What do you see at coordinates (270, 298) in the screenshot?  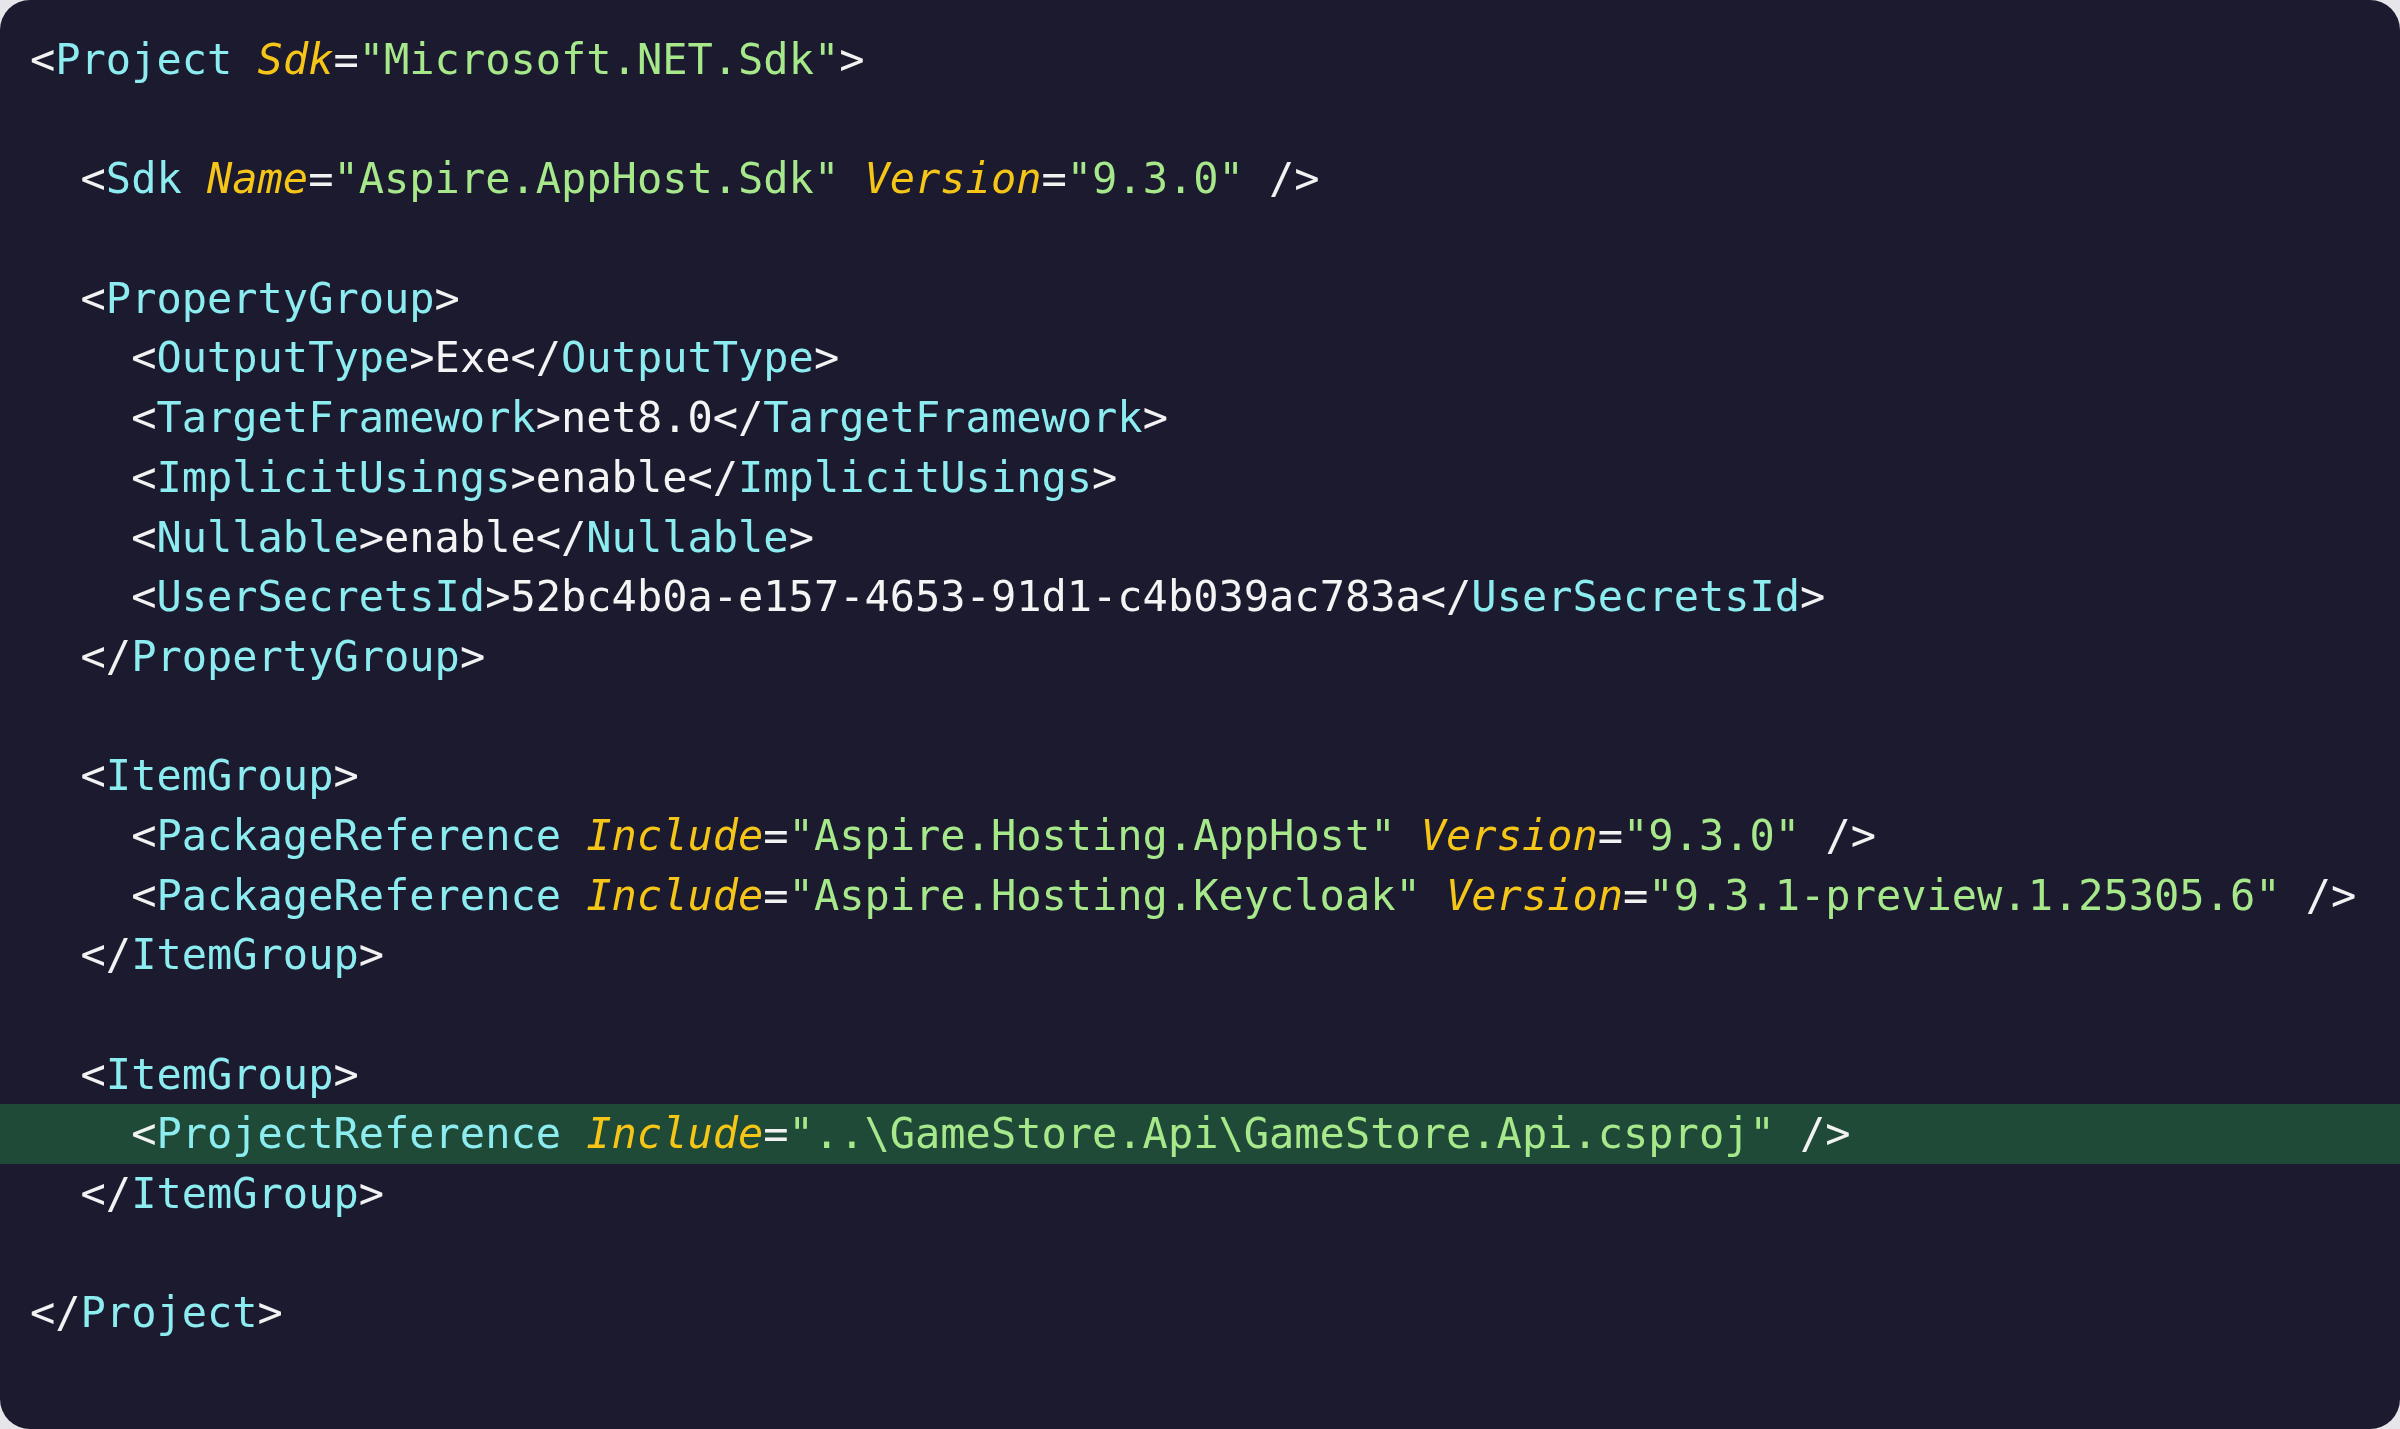 I see `code-line: <PropertyGroup>` at bounding box center [270, 298].